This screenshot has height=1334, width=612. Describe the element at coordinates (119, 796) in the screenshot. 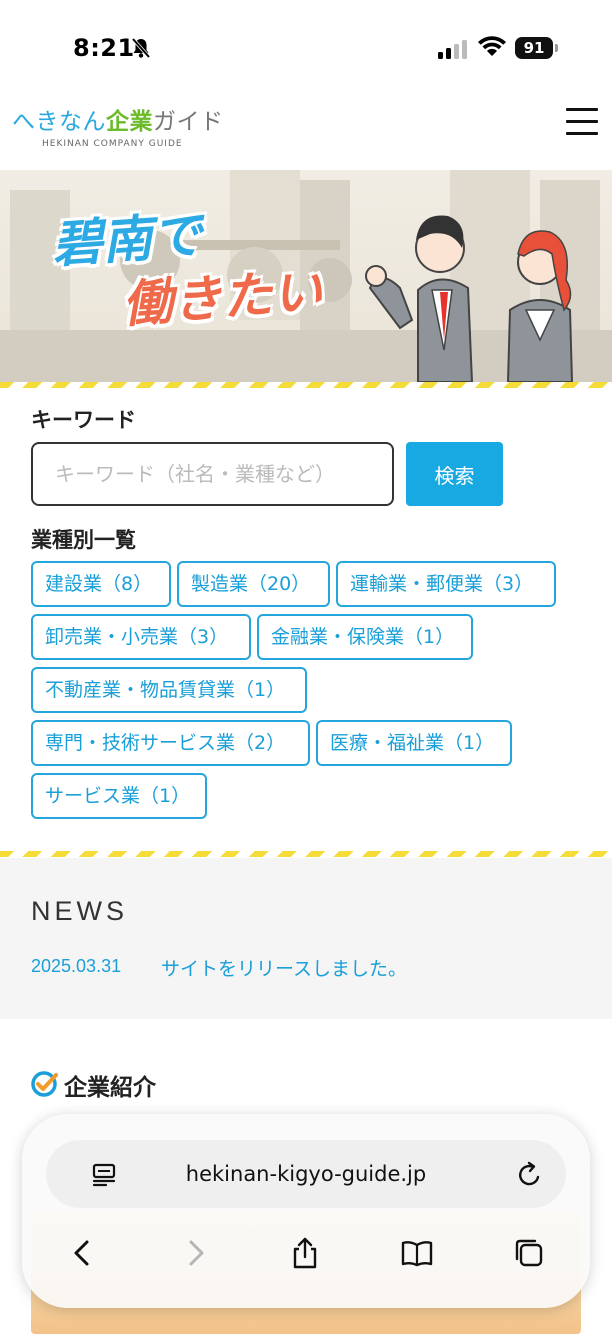

I see `category-services: サービス業（1）` at that location.